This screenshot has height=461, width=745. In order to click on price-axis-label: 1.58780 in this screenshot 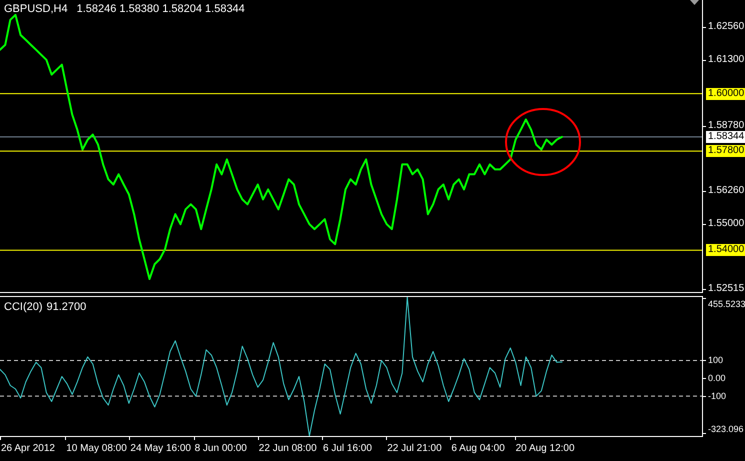, I will do `click(726, 126)`.